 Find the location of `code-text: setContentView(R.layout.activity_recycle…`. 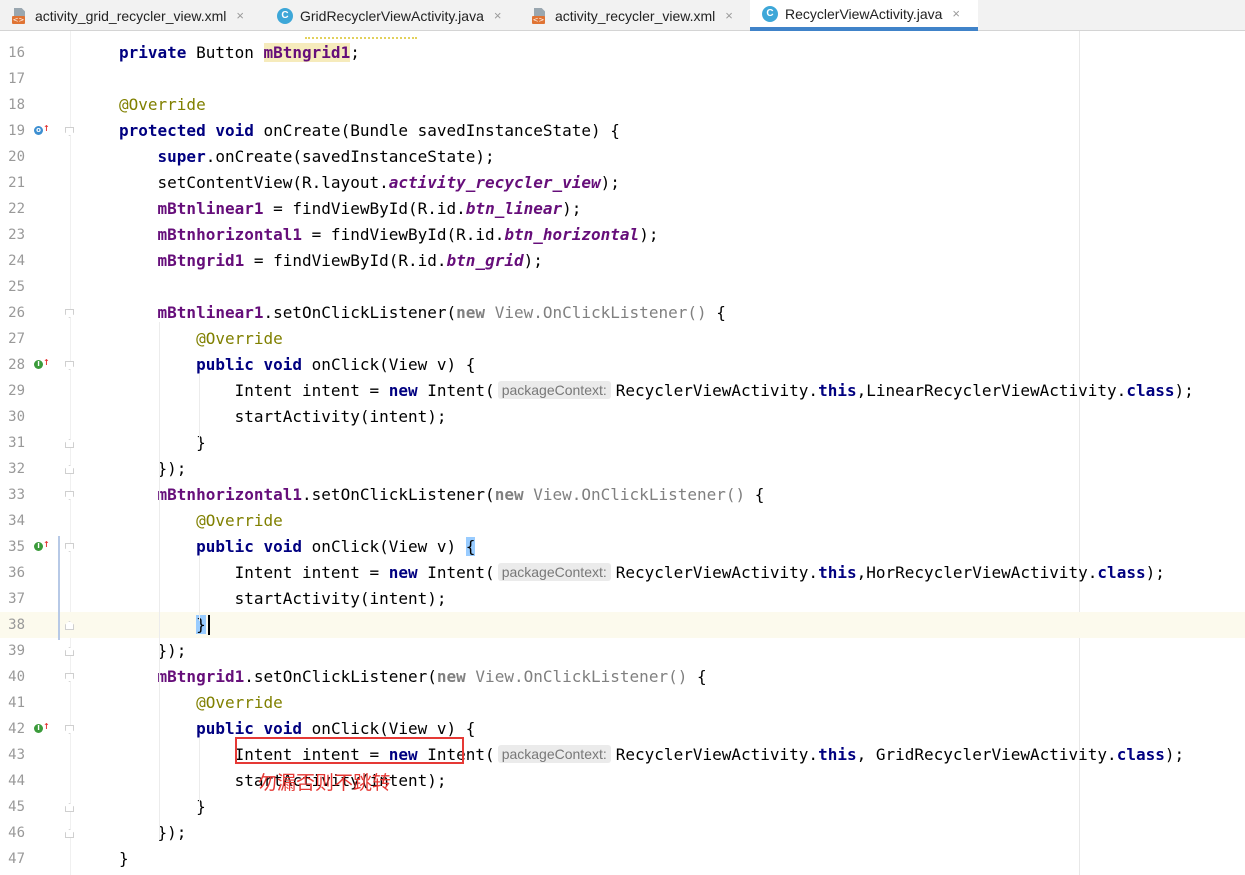

code-text: setContentView(R.layout.activity_recycle… is located at coordinates (369, 183).